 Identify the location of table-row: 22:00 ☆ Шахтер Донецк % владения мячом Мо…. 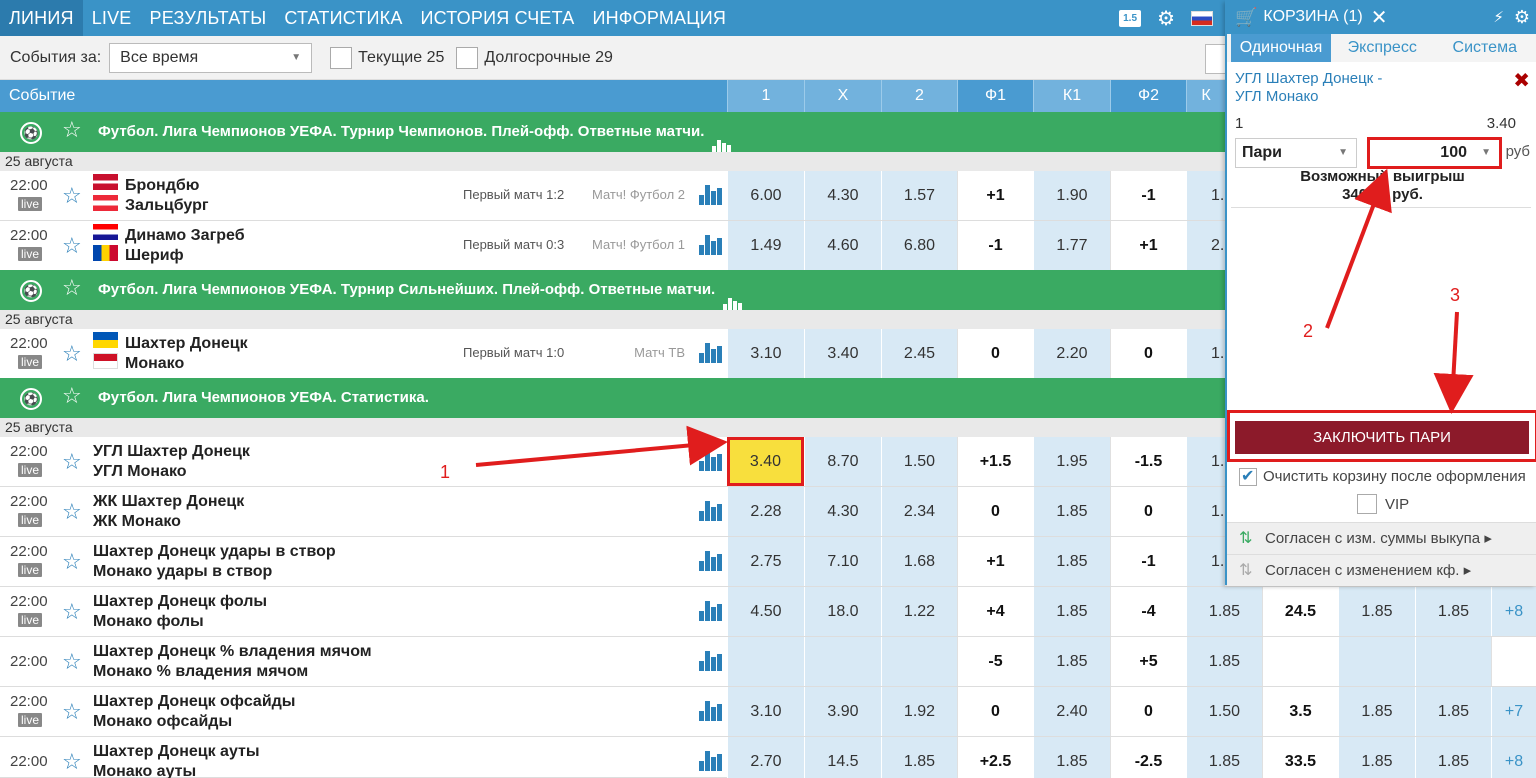
(768, 662).